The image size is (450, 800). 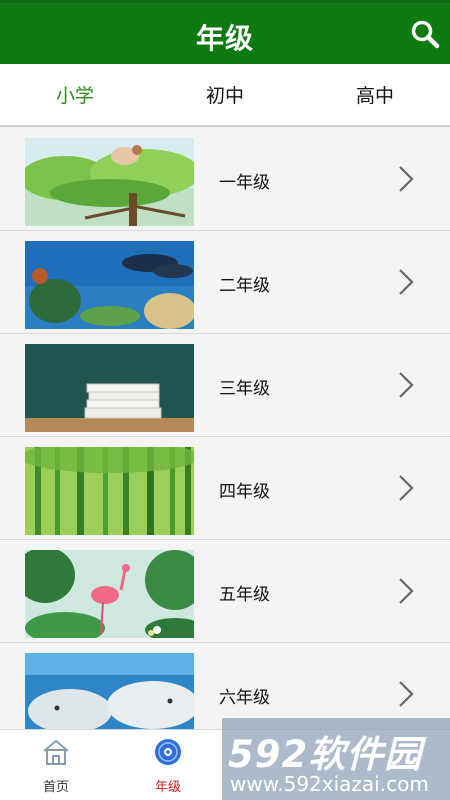 I want to click on search-icon, so click(x=425, y=34).